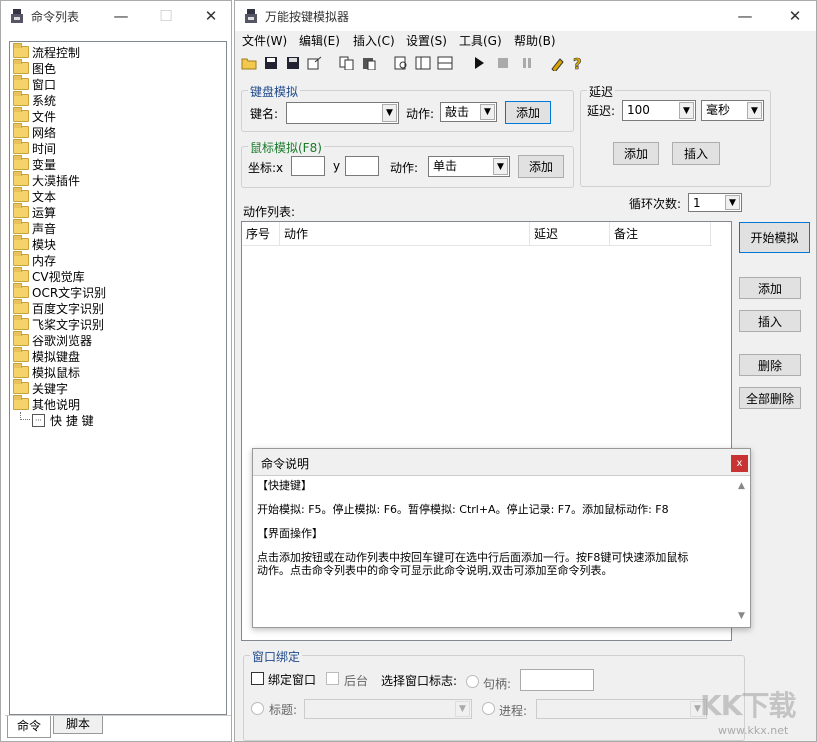  What do you see at coordinates (293, 63) in the screenshot?
I see `save-as-icon` at bounding box center [293, 63].